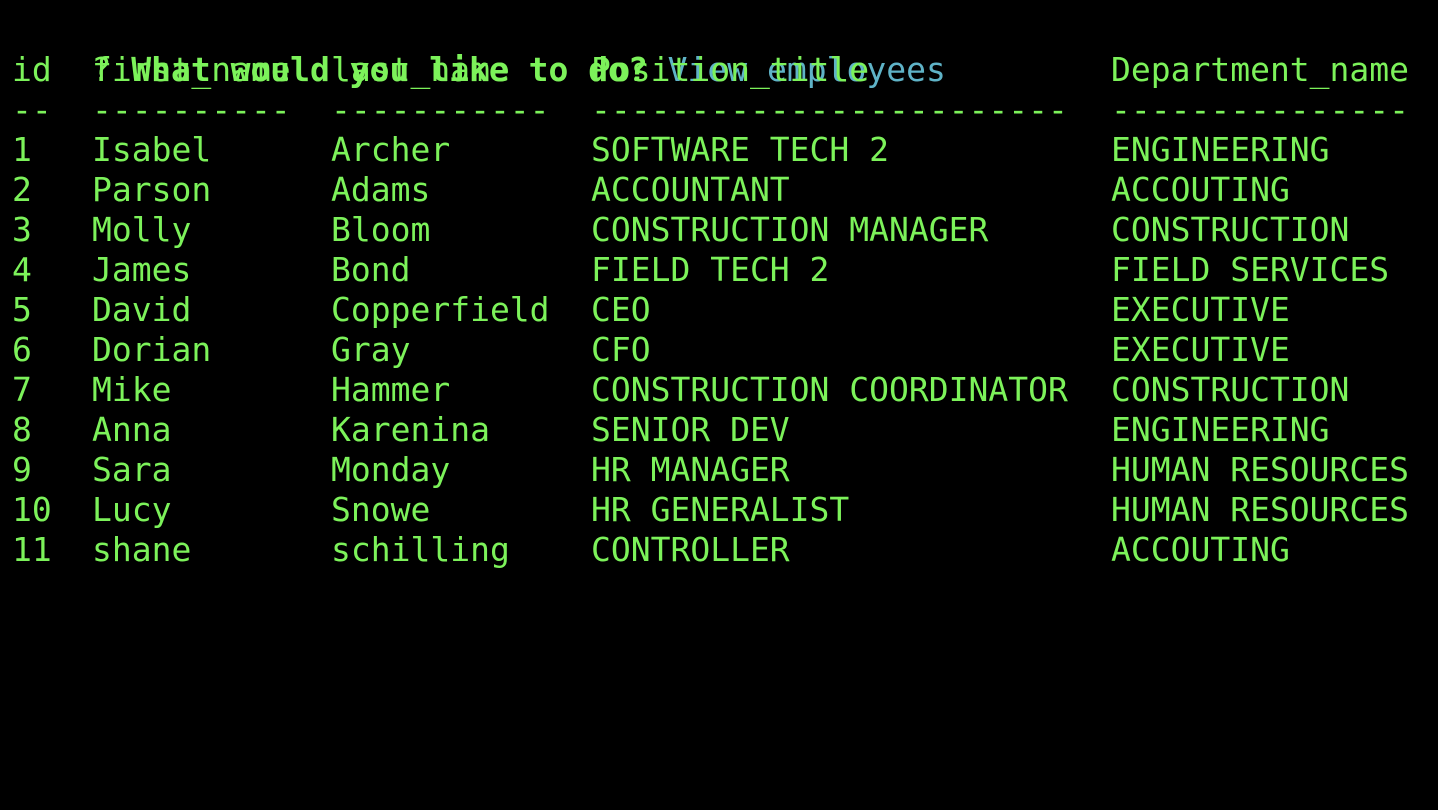  What do you see at coordinates (22, 349) in the screenshot?
I see `cell-id: 6` at bounding box center [22, 349].